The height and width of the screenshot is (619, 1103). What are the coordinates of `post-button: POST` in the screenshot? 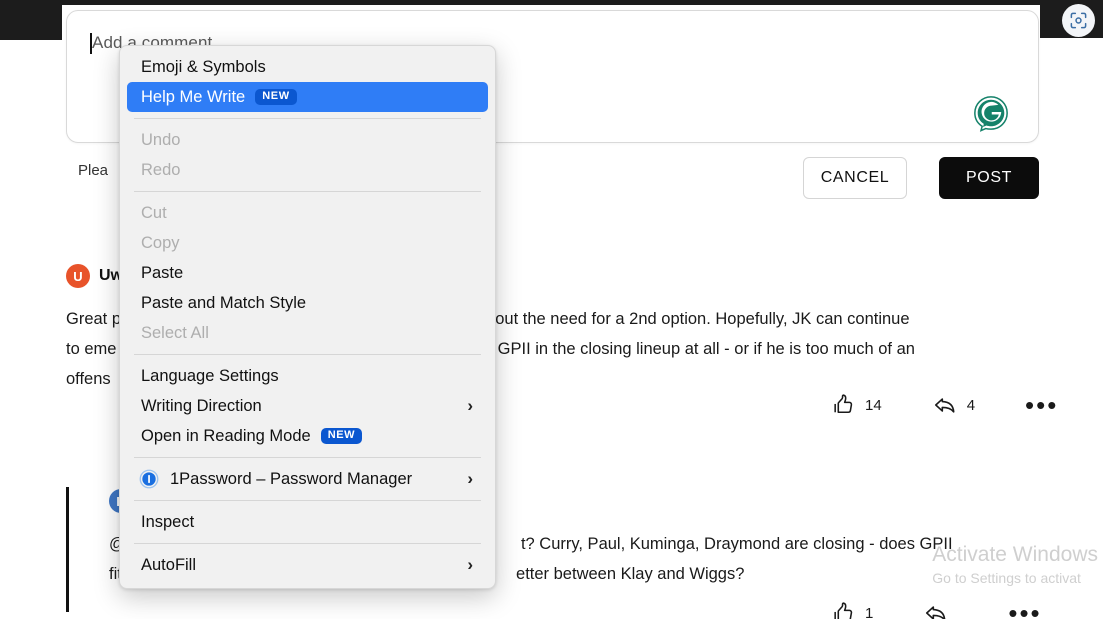 It's located at (989, 178).